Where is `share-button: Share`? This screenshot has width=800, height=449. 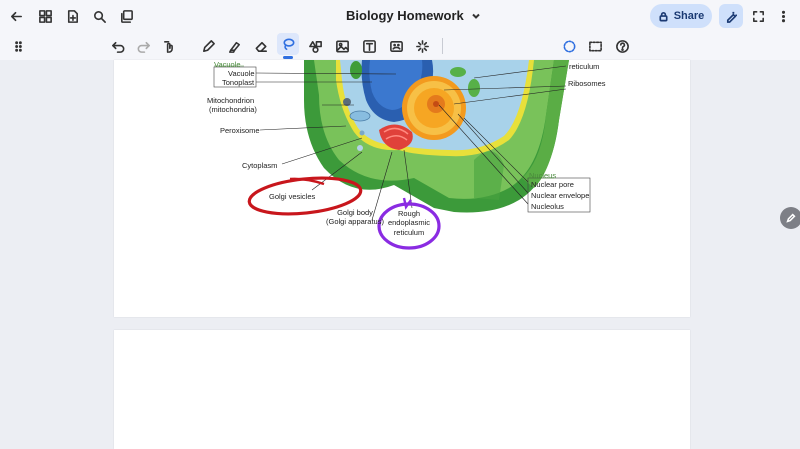 share-button: Share is located at coordinates (681, 16).